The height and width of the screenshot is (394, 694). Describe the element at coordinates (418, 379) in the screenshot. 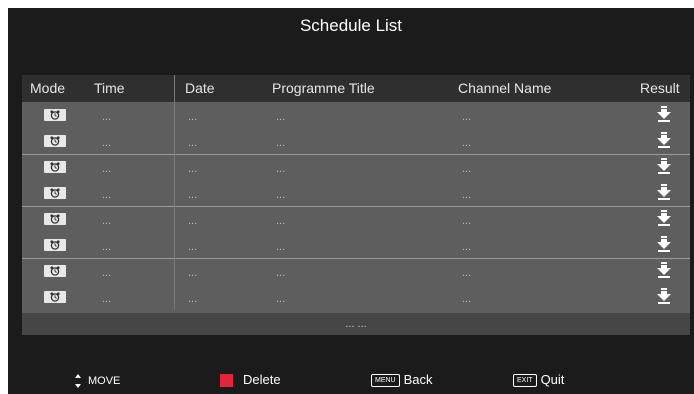

I see `back-label: Back` at that location.